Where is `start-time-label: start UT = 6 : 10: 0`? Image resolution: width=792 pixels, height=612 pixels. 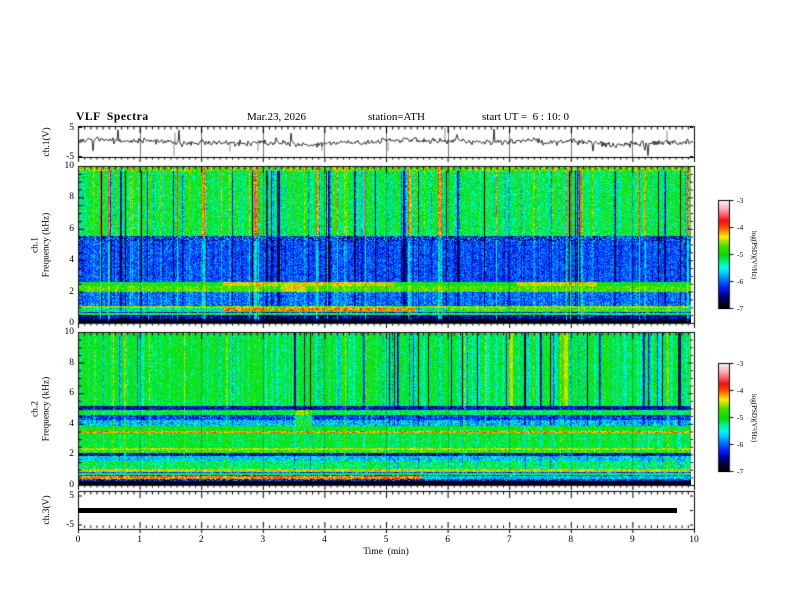
start-time-label: start UT = 6 : 10: 0 is located at coordinates (525, 117).